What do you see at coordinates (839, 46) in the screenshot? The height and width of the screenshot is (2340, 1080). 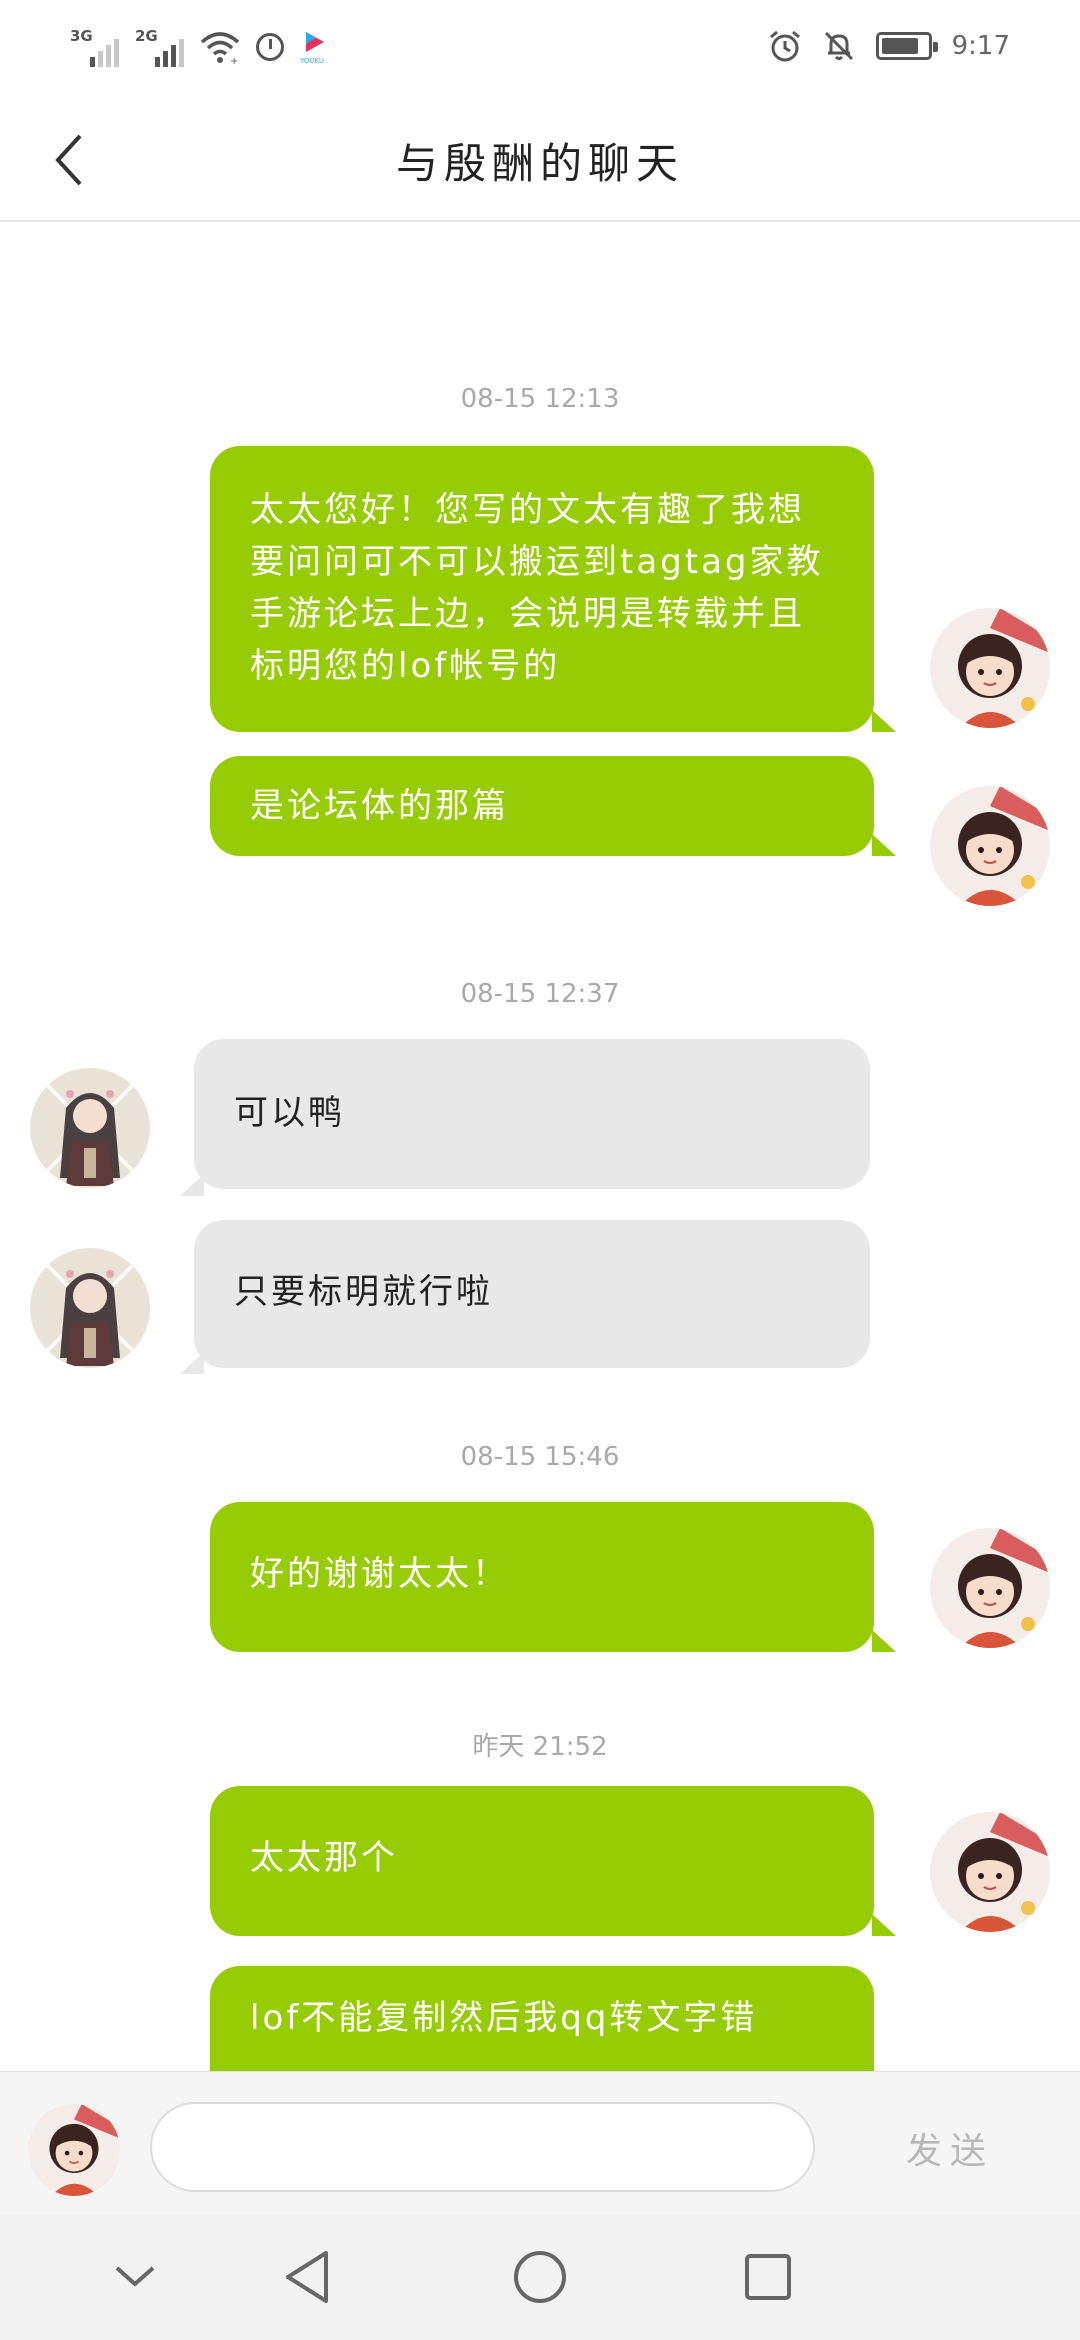 I see `mute-bell-icon` at bounding box center [839, 46].